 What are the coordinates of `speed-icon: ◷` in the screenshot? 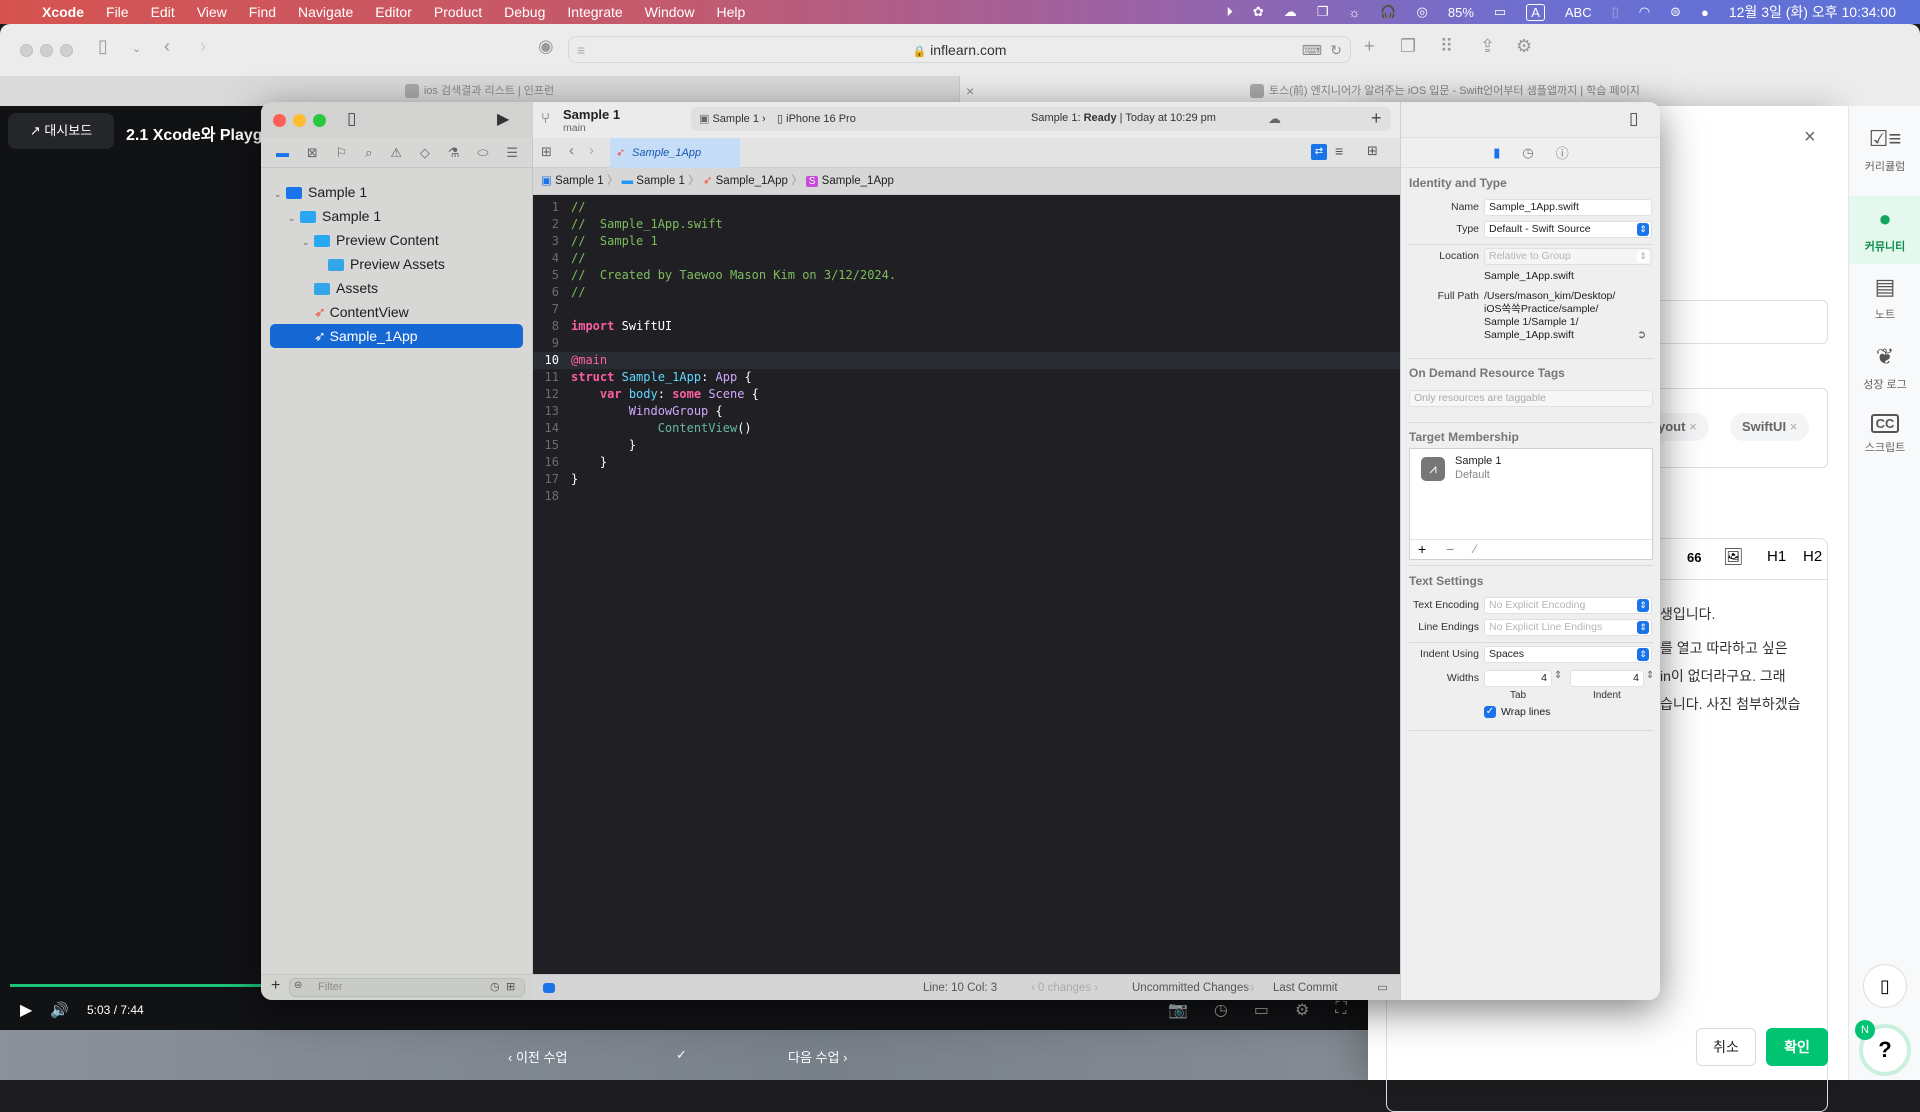 It's located at (1221, 1010).